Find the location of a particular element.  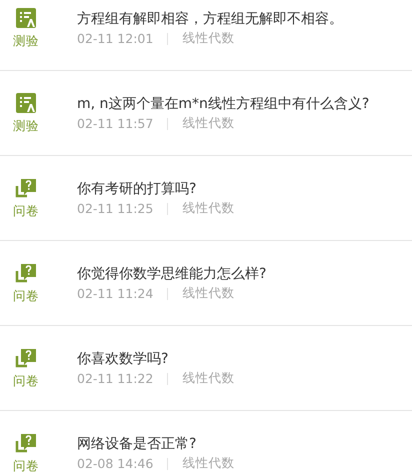

item-title: 网络设备是否正常? is located at coordinates (155, 444).